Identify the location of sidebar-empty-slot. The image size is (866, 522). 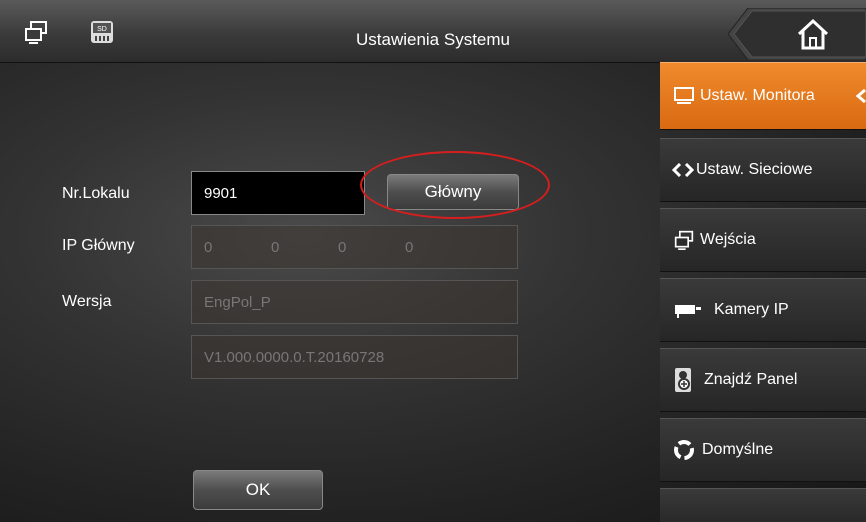
(763, 505).